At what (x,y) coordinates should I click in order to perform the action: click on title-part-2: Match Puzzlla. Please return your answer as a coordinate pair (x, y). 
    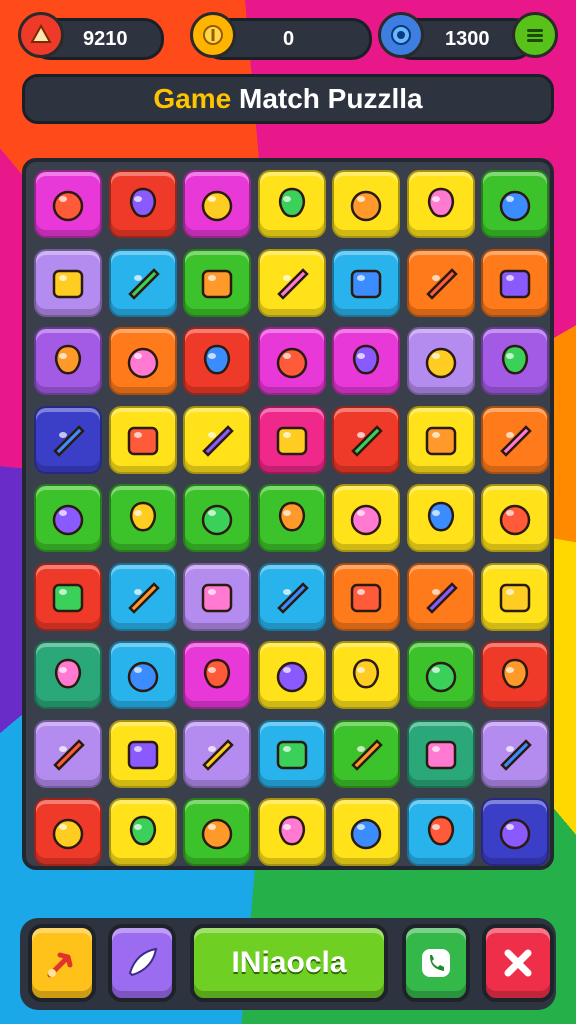
    Looking at the image, I should click on (331, 98).